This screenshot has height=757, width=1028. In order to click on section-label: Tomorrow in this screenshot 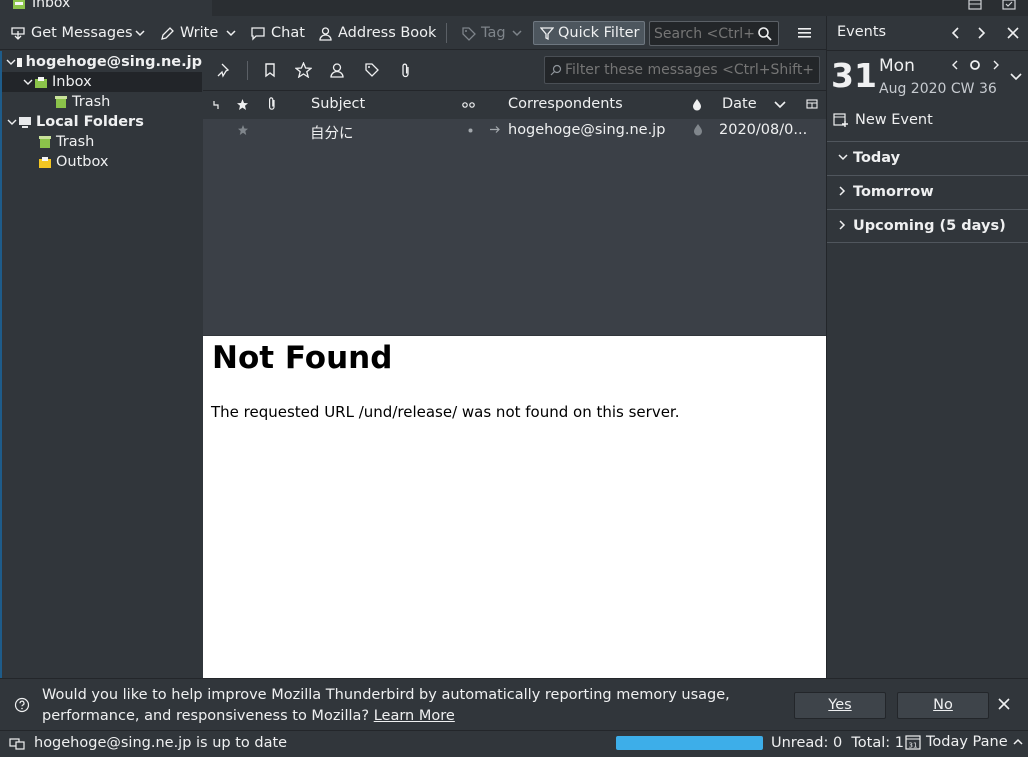, I will do `click(893, 192)`.